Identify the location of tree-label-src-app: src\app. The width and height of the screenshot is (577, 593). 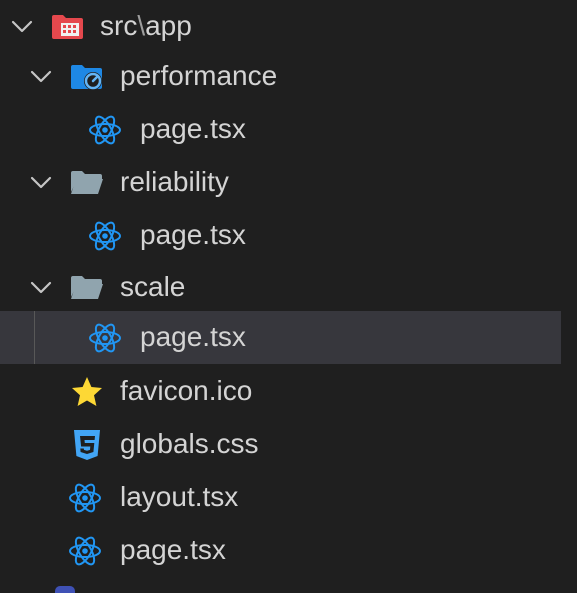
(146, 26).